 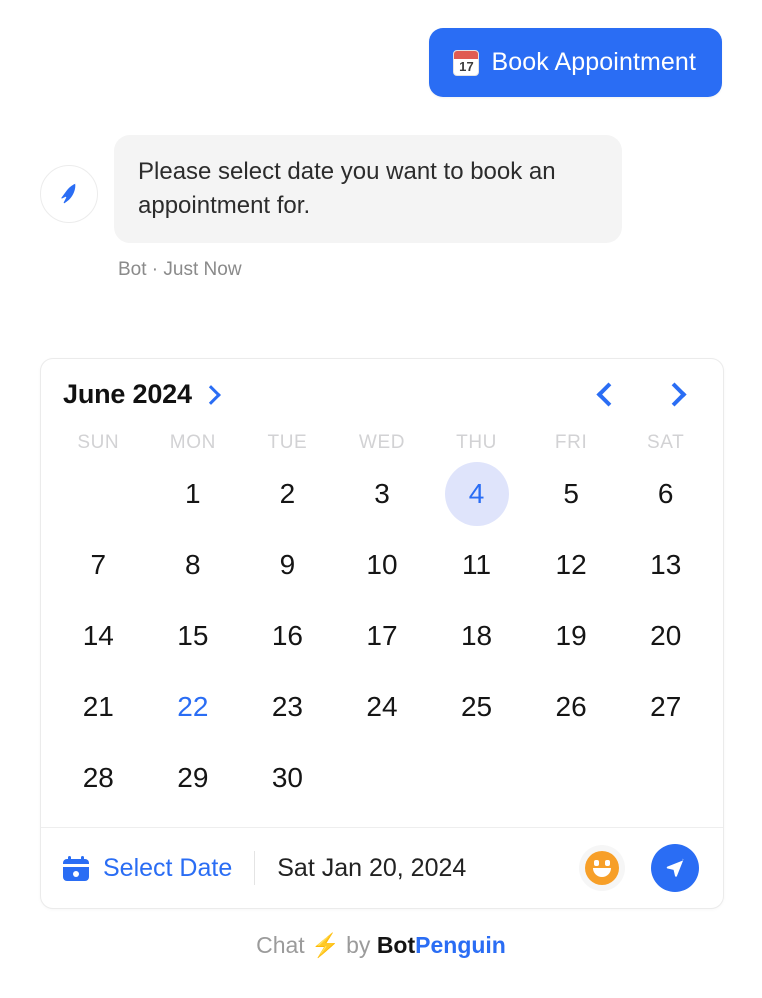 I want to click on chevron-left-icon, so click(x=608, y=394).